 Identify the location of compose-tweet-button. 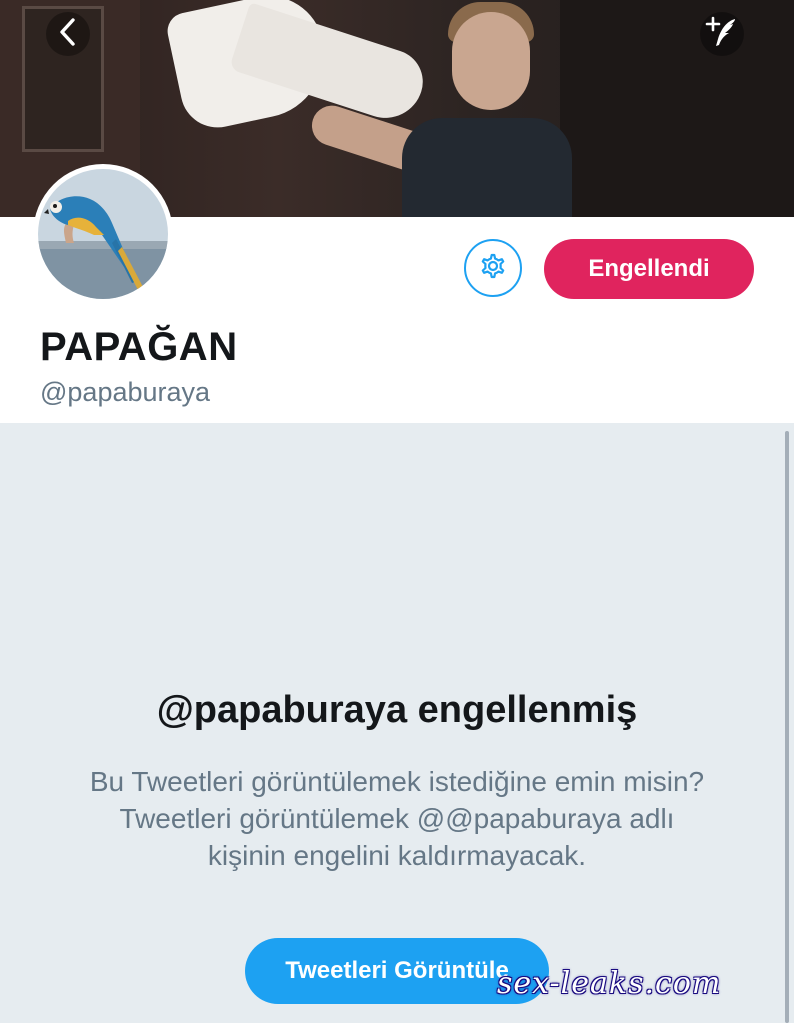
(722, 34).